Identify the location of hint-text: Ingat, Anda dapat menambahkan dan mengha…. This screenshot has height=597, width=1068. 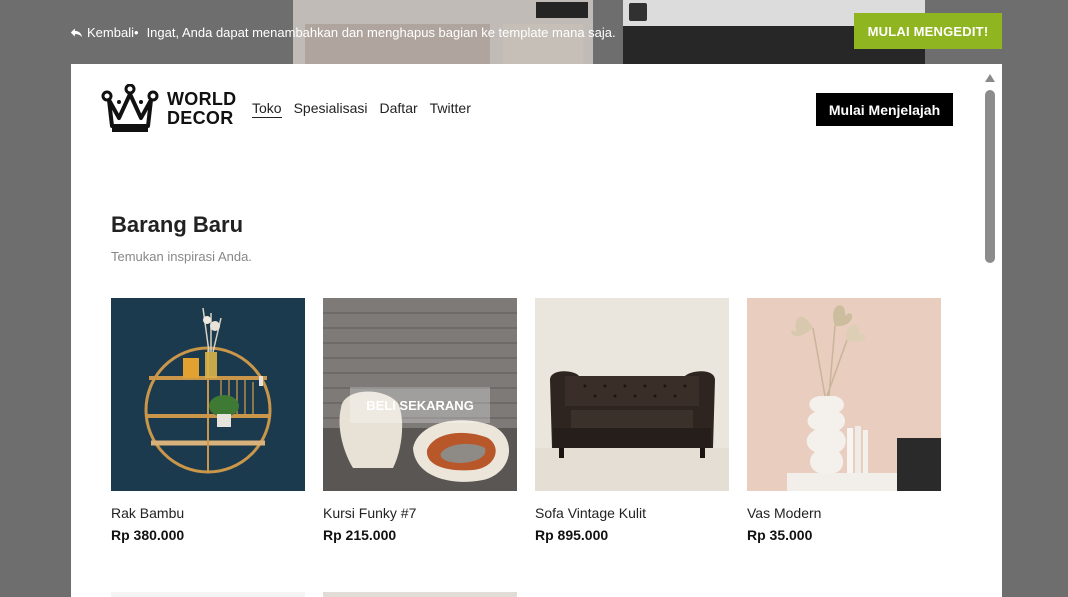
(381, 32).